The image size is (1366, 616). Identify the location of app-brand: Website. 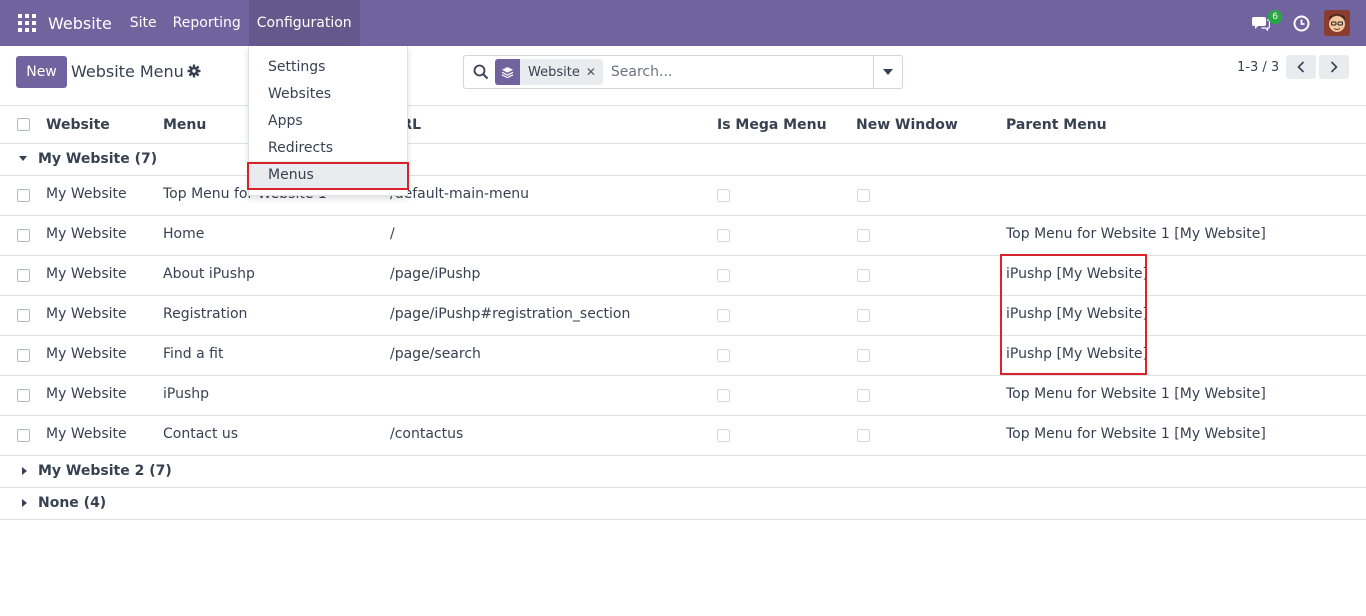
(80, 23).